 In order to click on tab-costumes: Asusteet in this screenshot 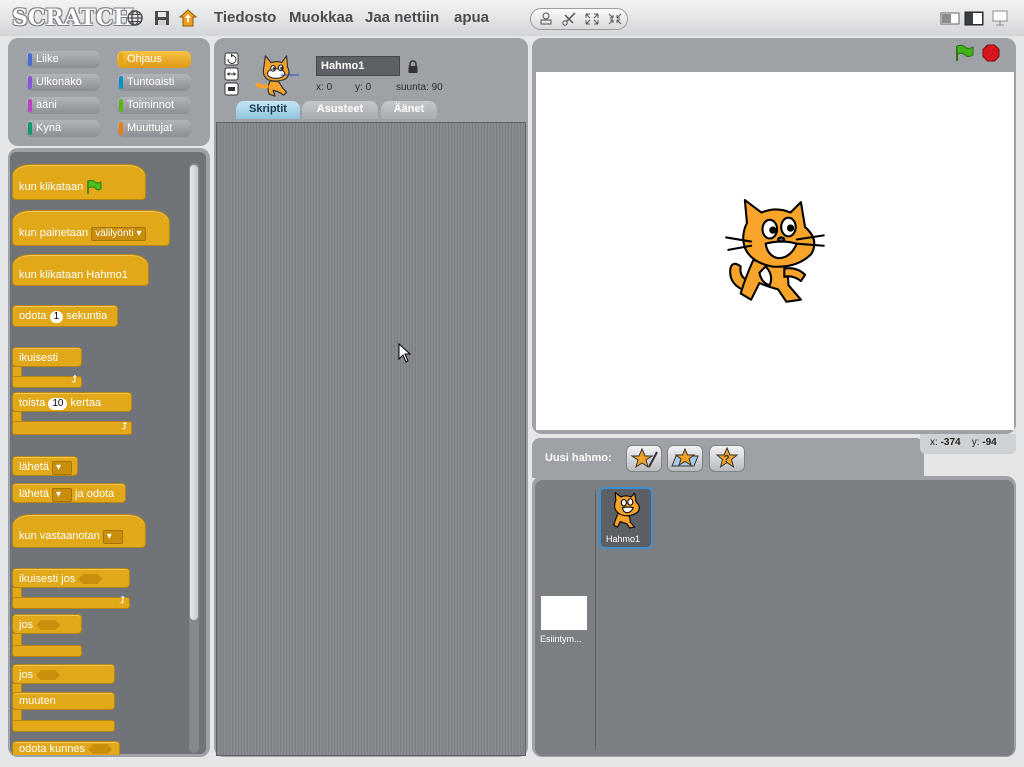, I will do `click(340, 110)`.